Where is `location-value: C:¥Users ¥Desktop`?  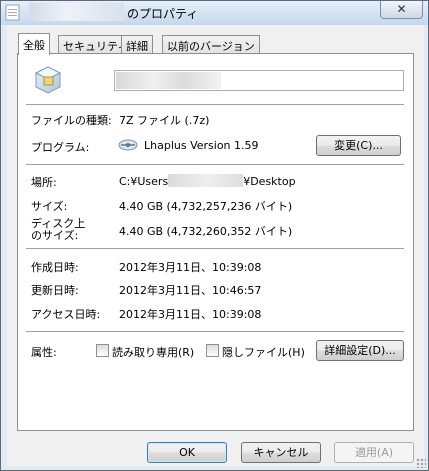
location-value: C:¥Users ¥Desktop is located at coordinates (207, 181).